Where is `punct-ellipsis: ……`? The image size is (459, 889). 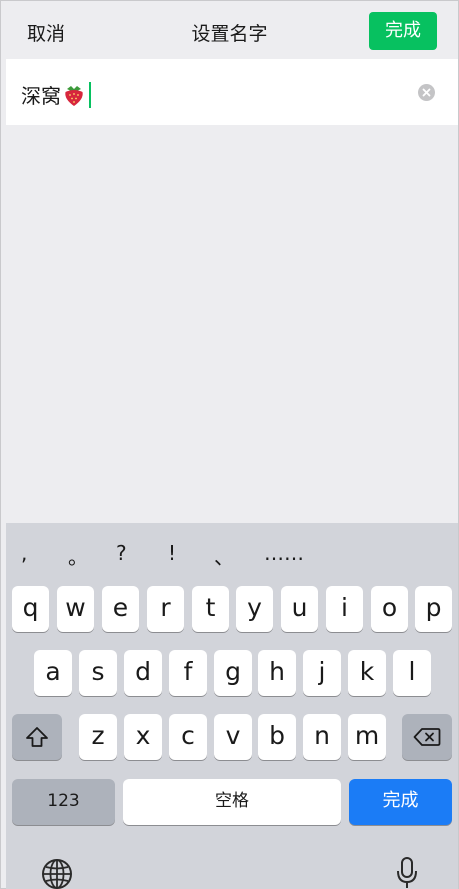
punct-ellipsis: …… is located at coordinates (284, 553).